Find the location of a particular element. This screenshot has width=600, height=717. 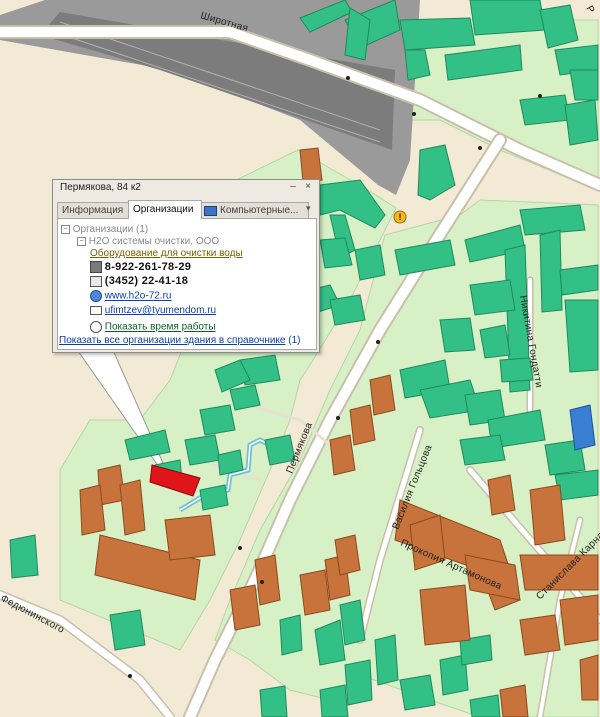

phone-row-1: 8-922-261-78-29 is located at coordinates (140, 267).